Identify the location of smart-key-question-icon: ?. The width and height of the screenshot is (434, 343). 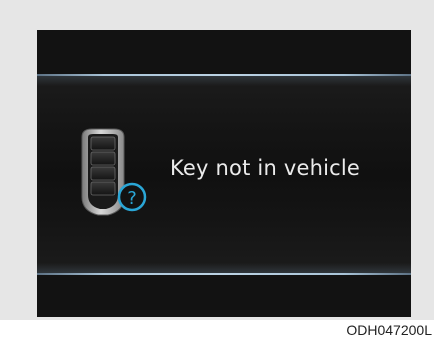
(114, 172).